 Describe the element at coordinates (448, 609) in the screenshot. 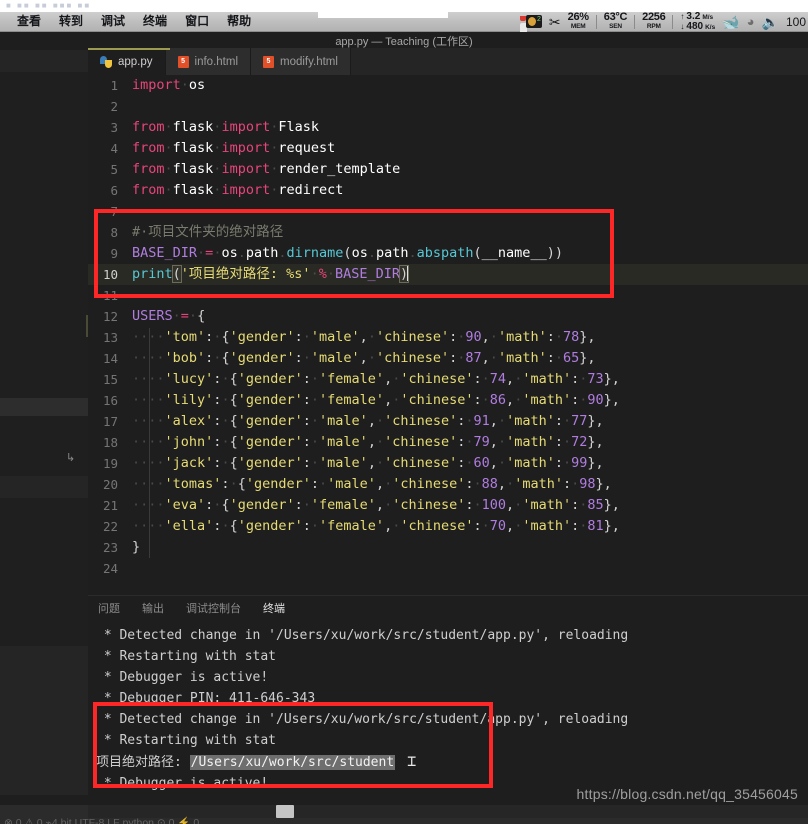

I see `panel-tab-bar: 问题 输出 调试控制台 终端` at that location.